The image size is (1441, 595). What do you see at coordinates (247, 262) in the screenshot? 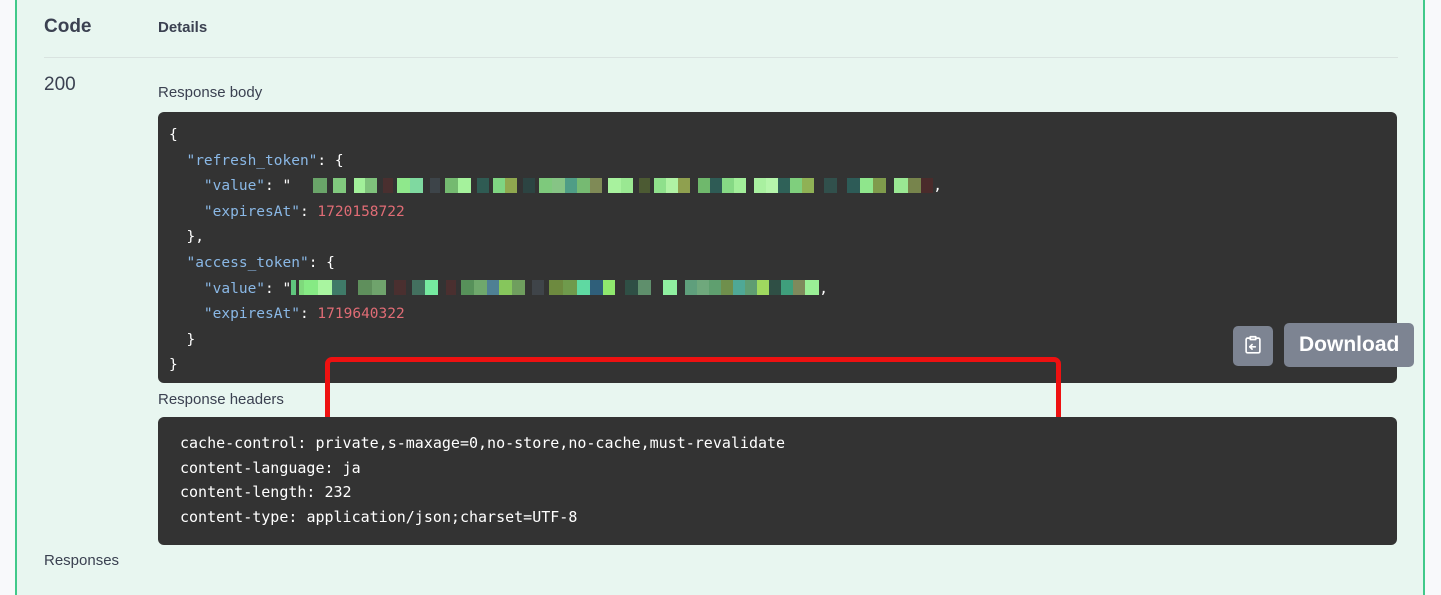
I see `json-key-access-token: "access_token"` at bounding box center [247, 262].